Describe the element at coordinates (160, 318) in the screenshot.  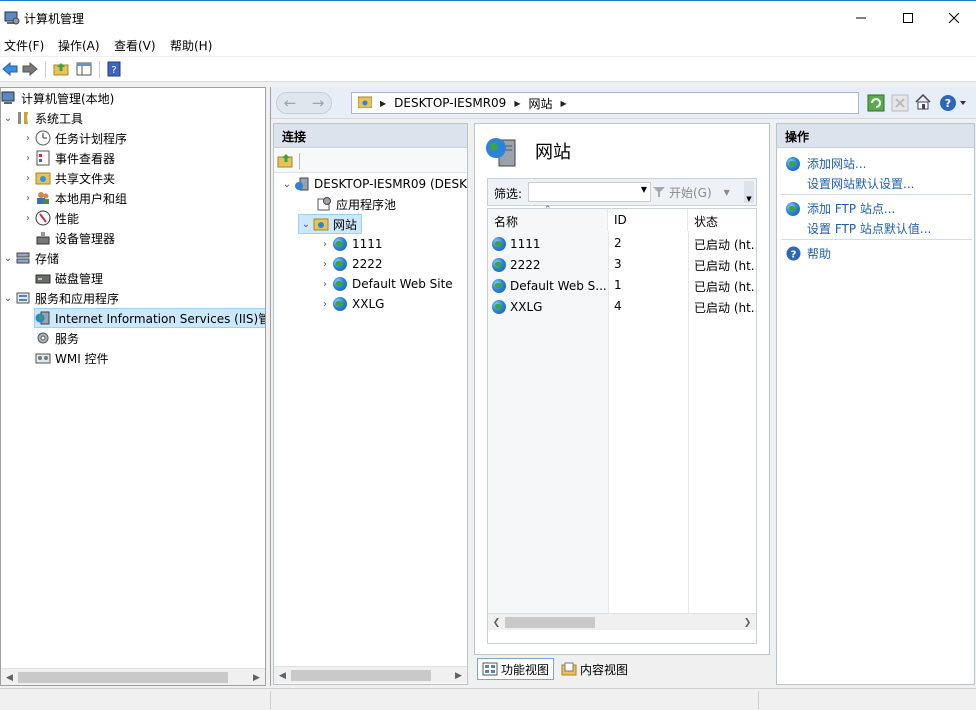
I see `tree-label: Internet Information Services (IIS)管` at that location.